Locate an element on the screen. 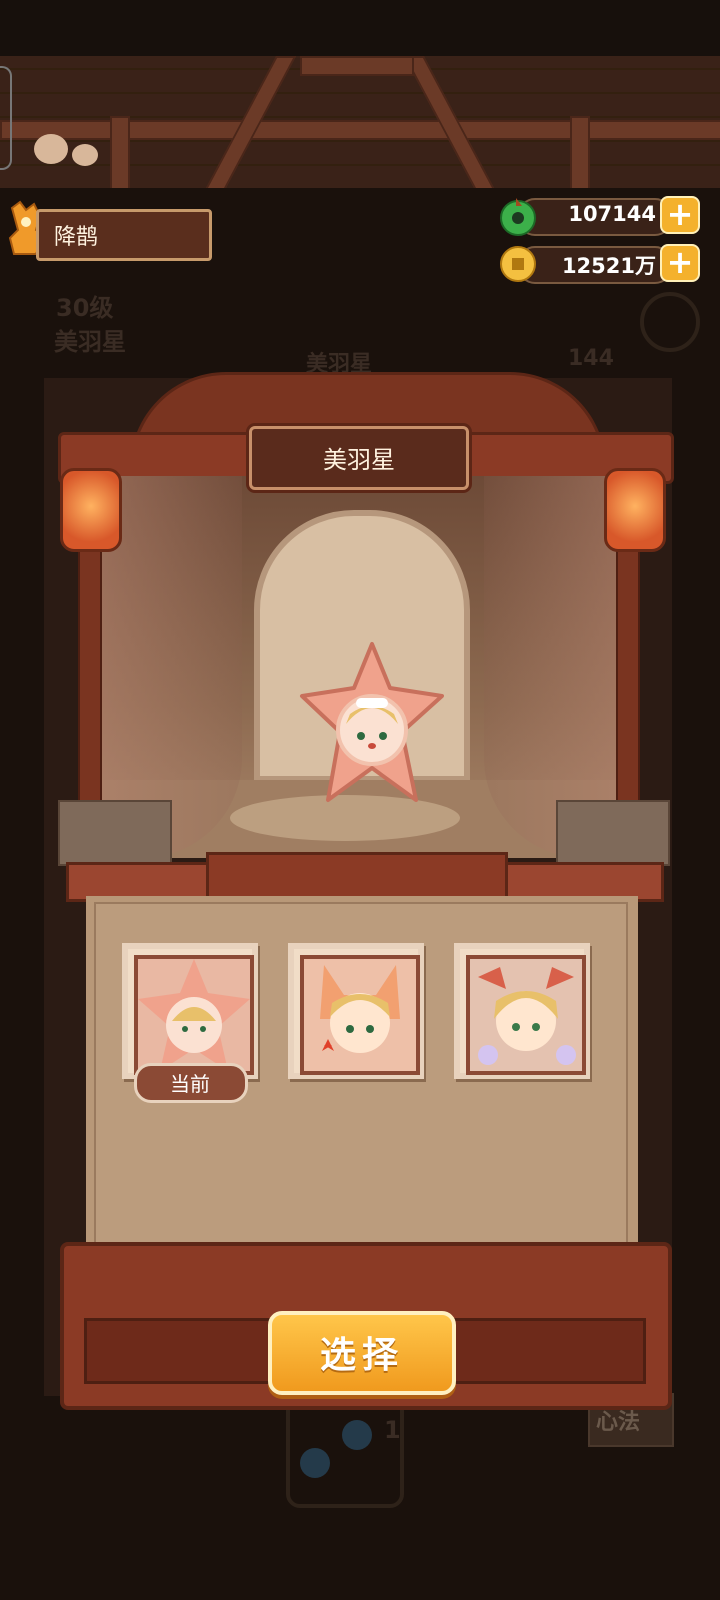 The image size is (720, 1600). skin-title: 美羽星 is located at coordinates (359, 460).